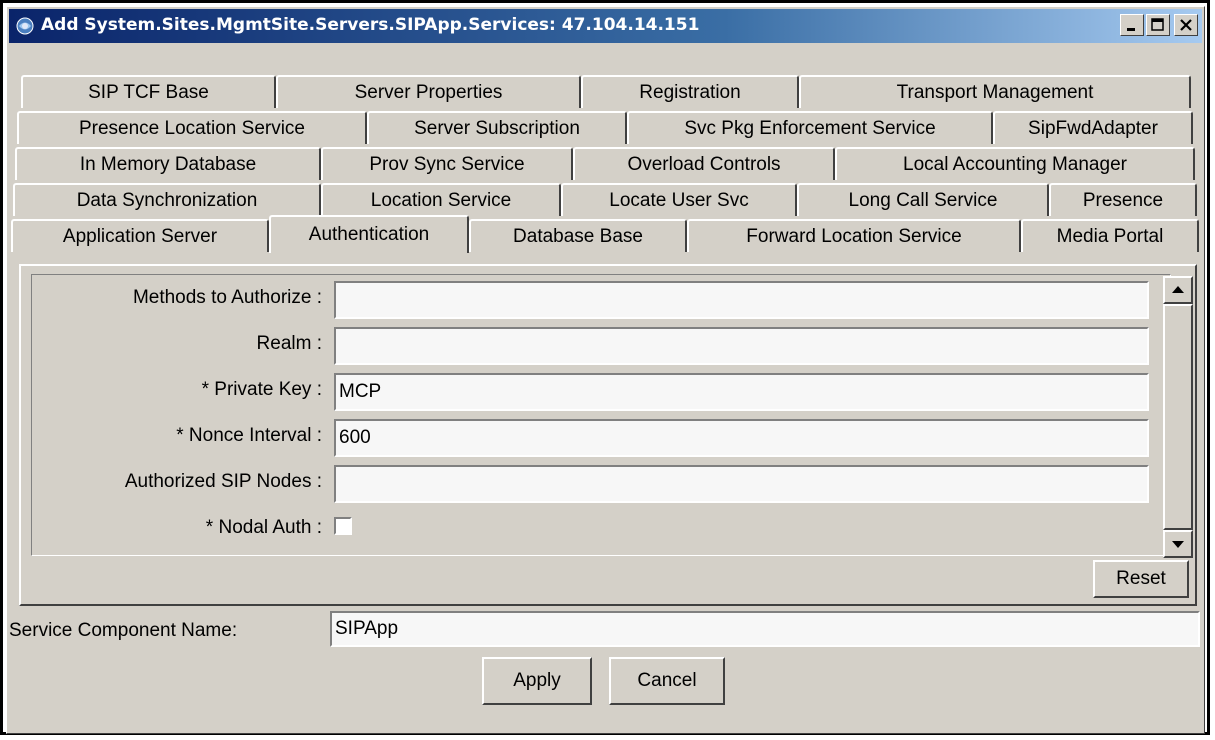 This screenshot has height=740, width=1215. I want to click on arrow-up-icon, so click(1178, 289).